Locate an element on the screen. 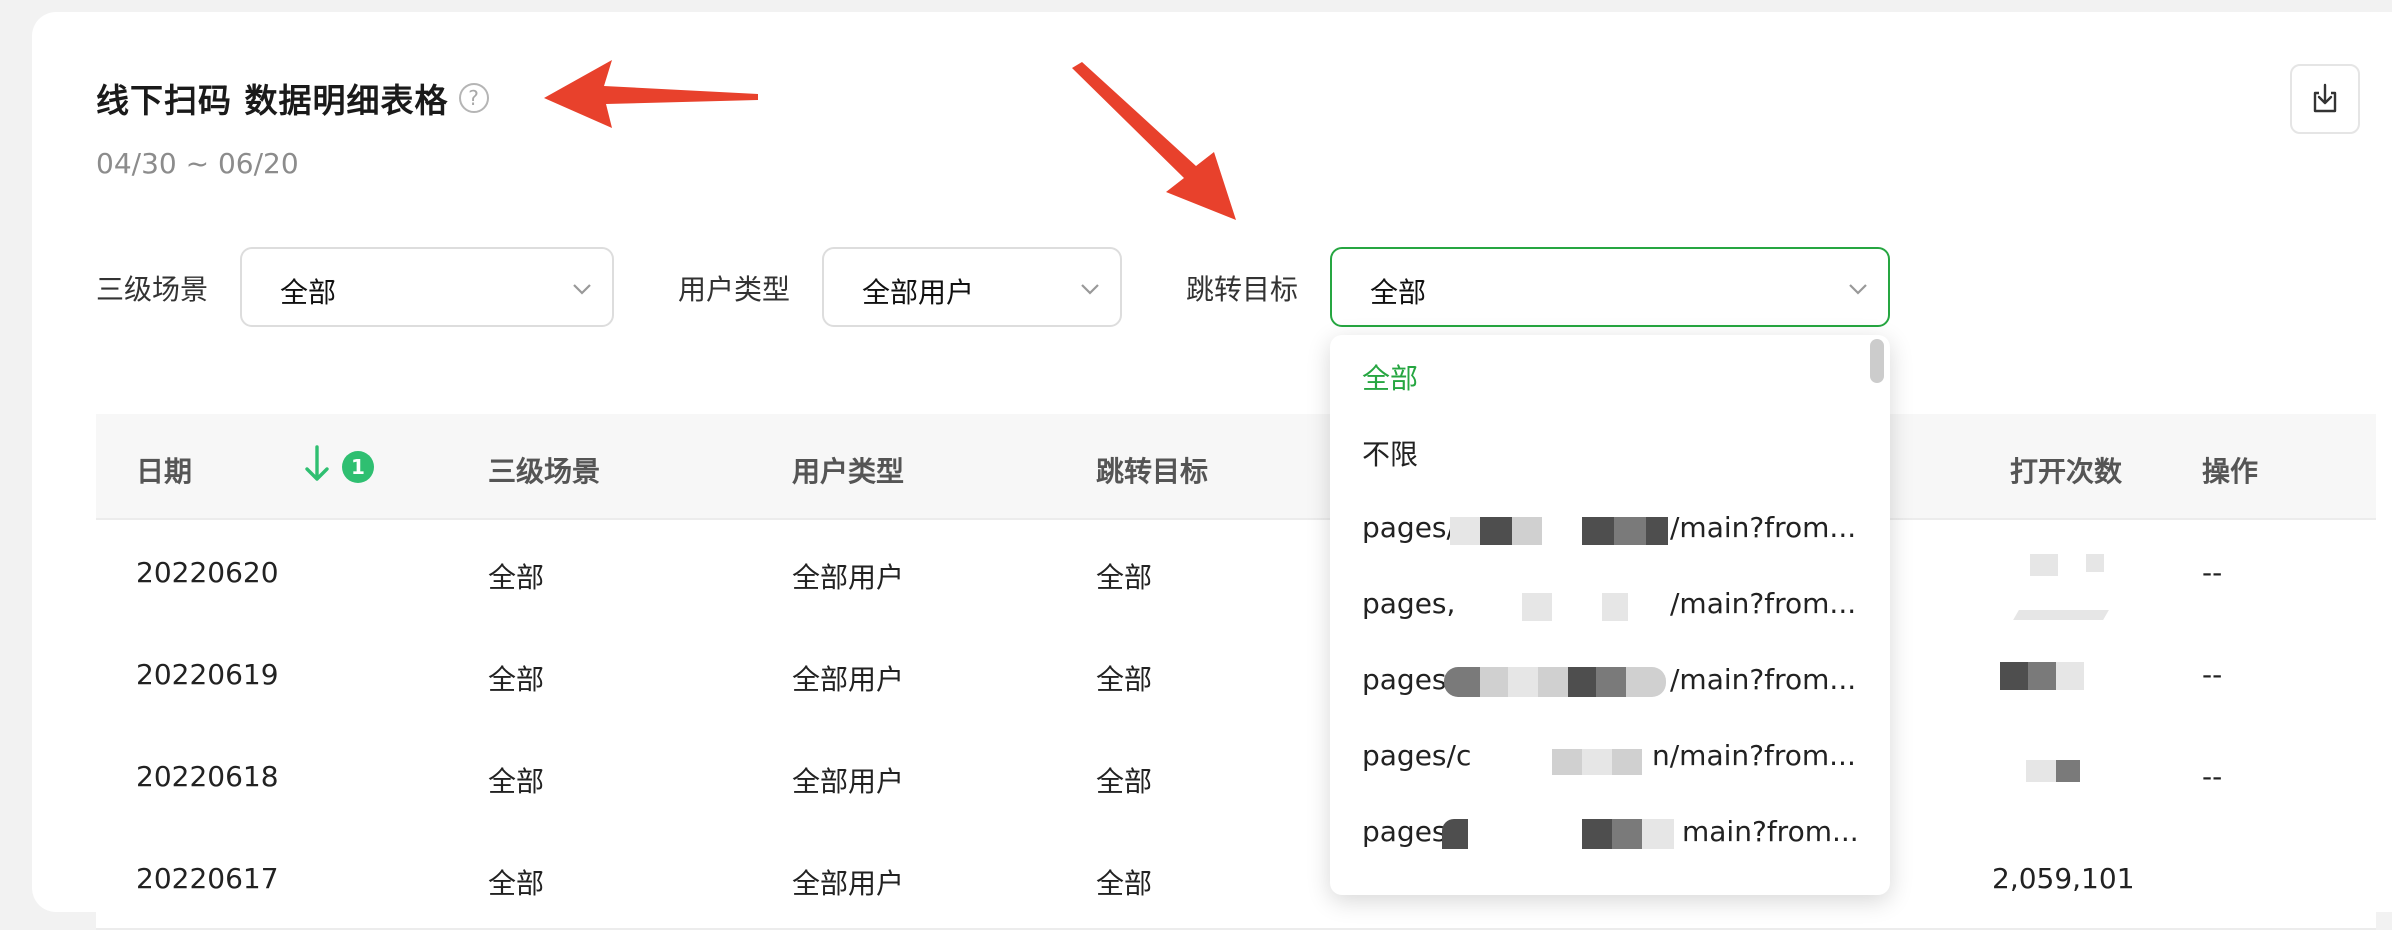  export-button is located at coordinates (2325, 99).